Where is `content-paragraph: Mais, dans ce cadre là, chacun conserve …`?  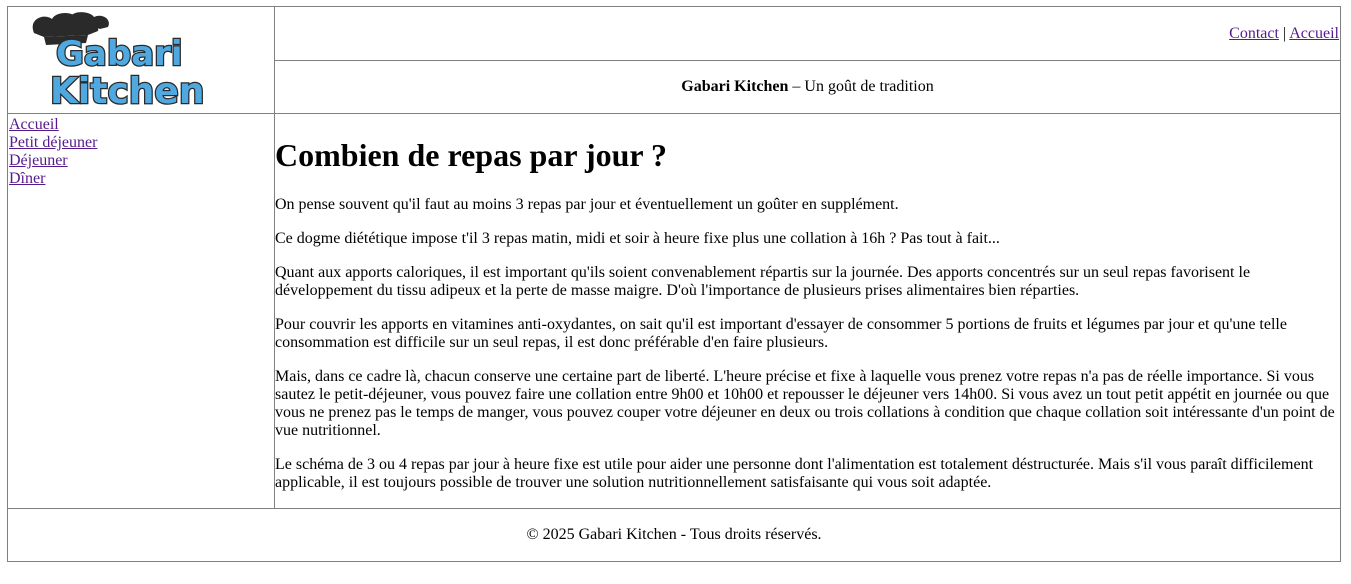 content-paragraph: Mais, dans ce cadre là, chacun conserve … is located at coordinates (805, 403).